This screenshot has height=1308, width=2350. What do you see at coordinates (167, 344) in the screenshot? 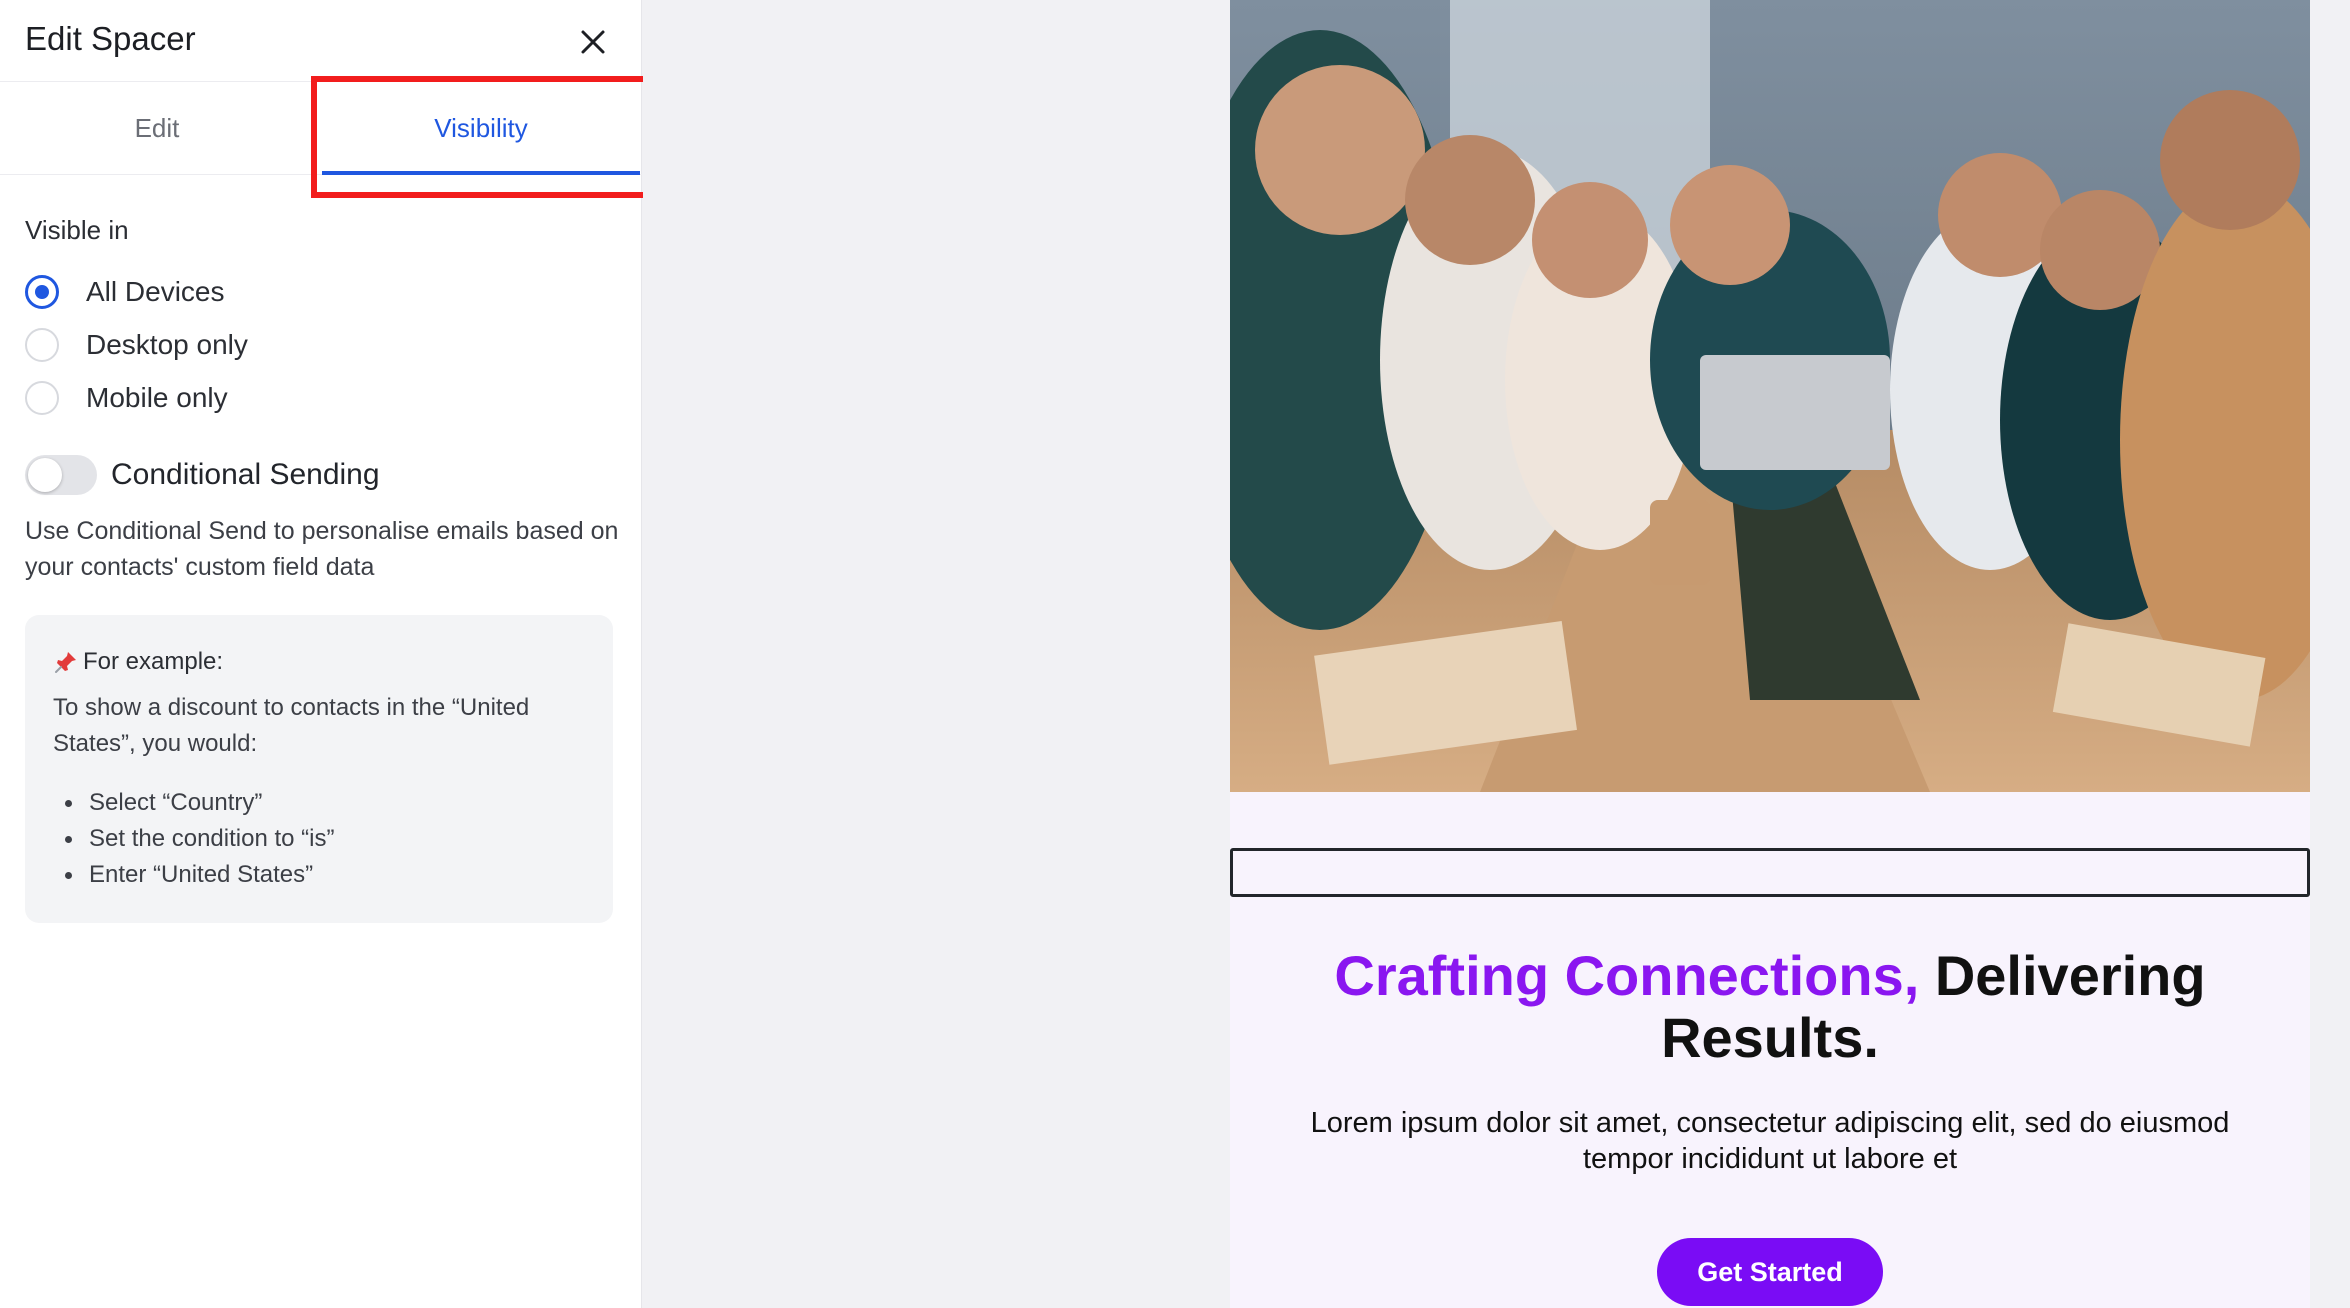
I see `radio-label: Desktop only` at bounding box center [167, 344].